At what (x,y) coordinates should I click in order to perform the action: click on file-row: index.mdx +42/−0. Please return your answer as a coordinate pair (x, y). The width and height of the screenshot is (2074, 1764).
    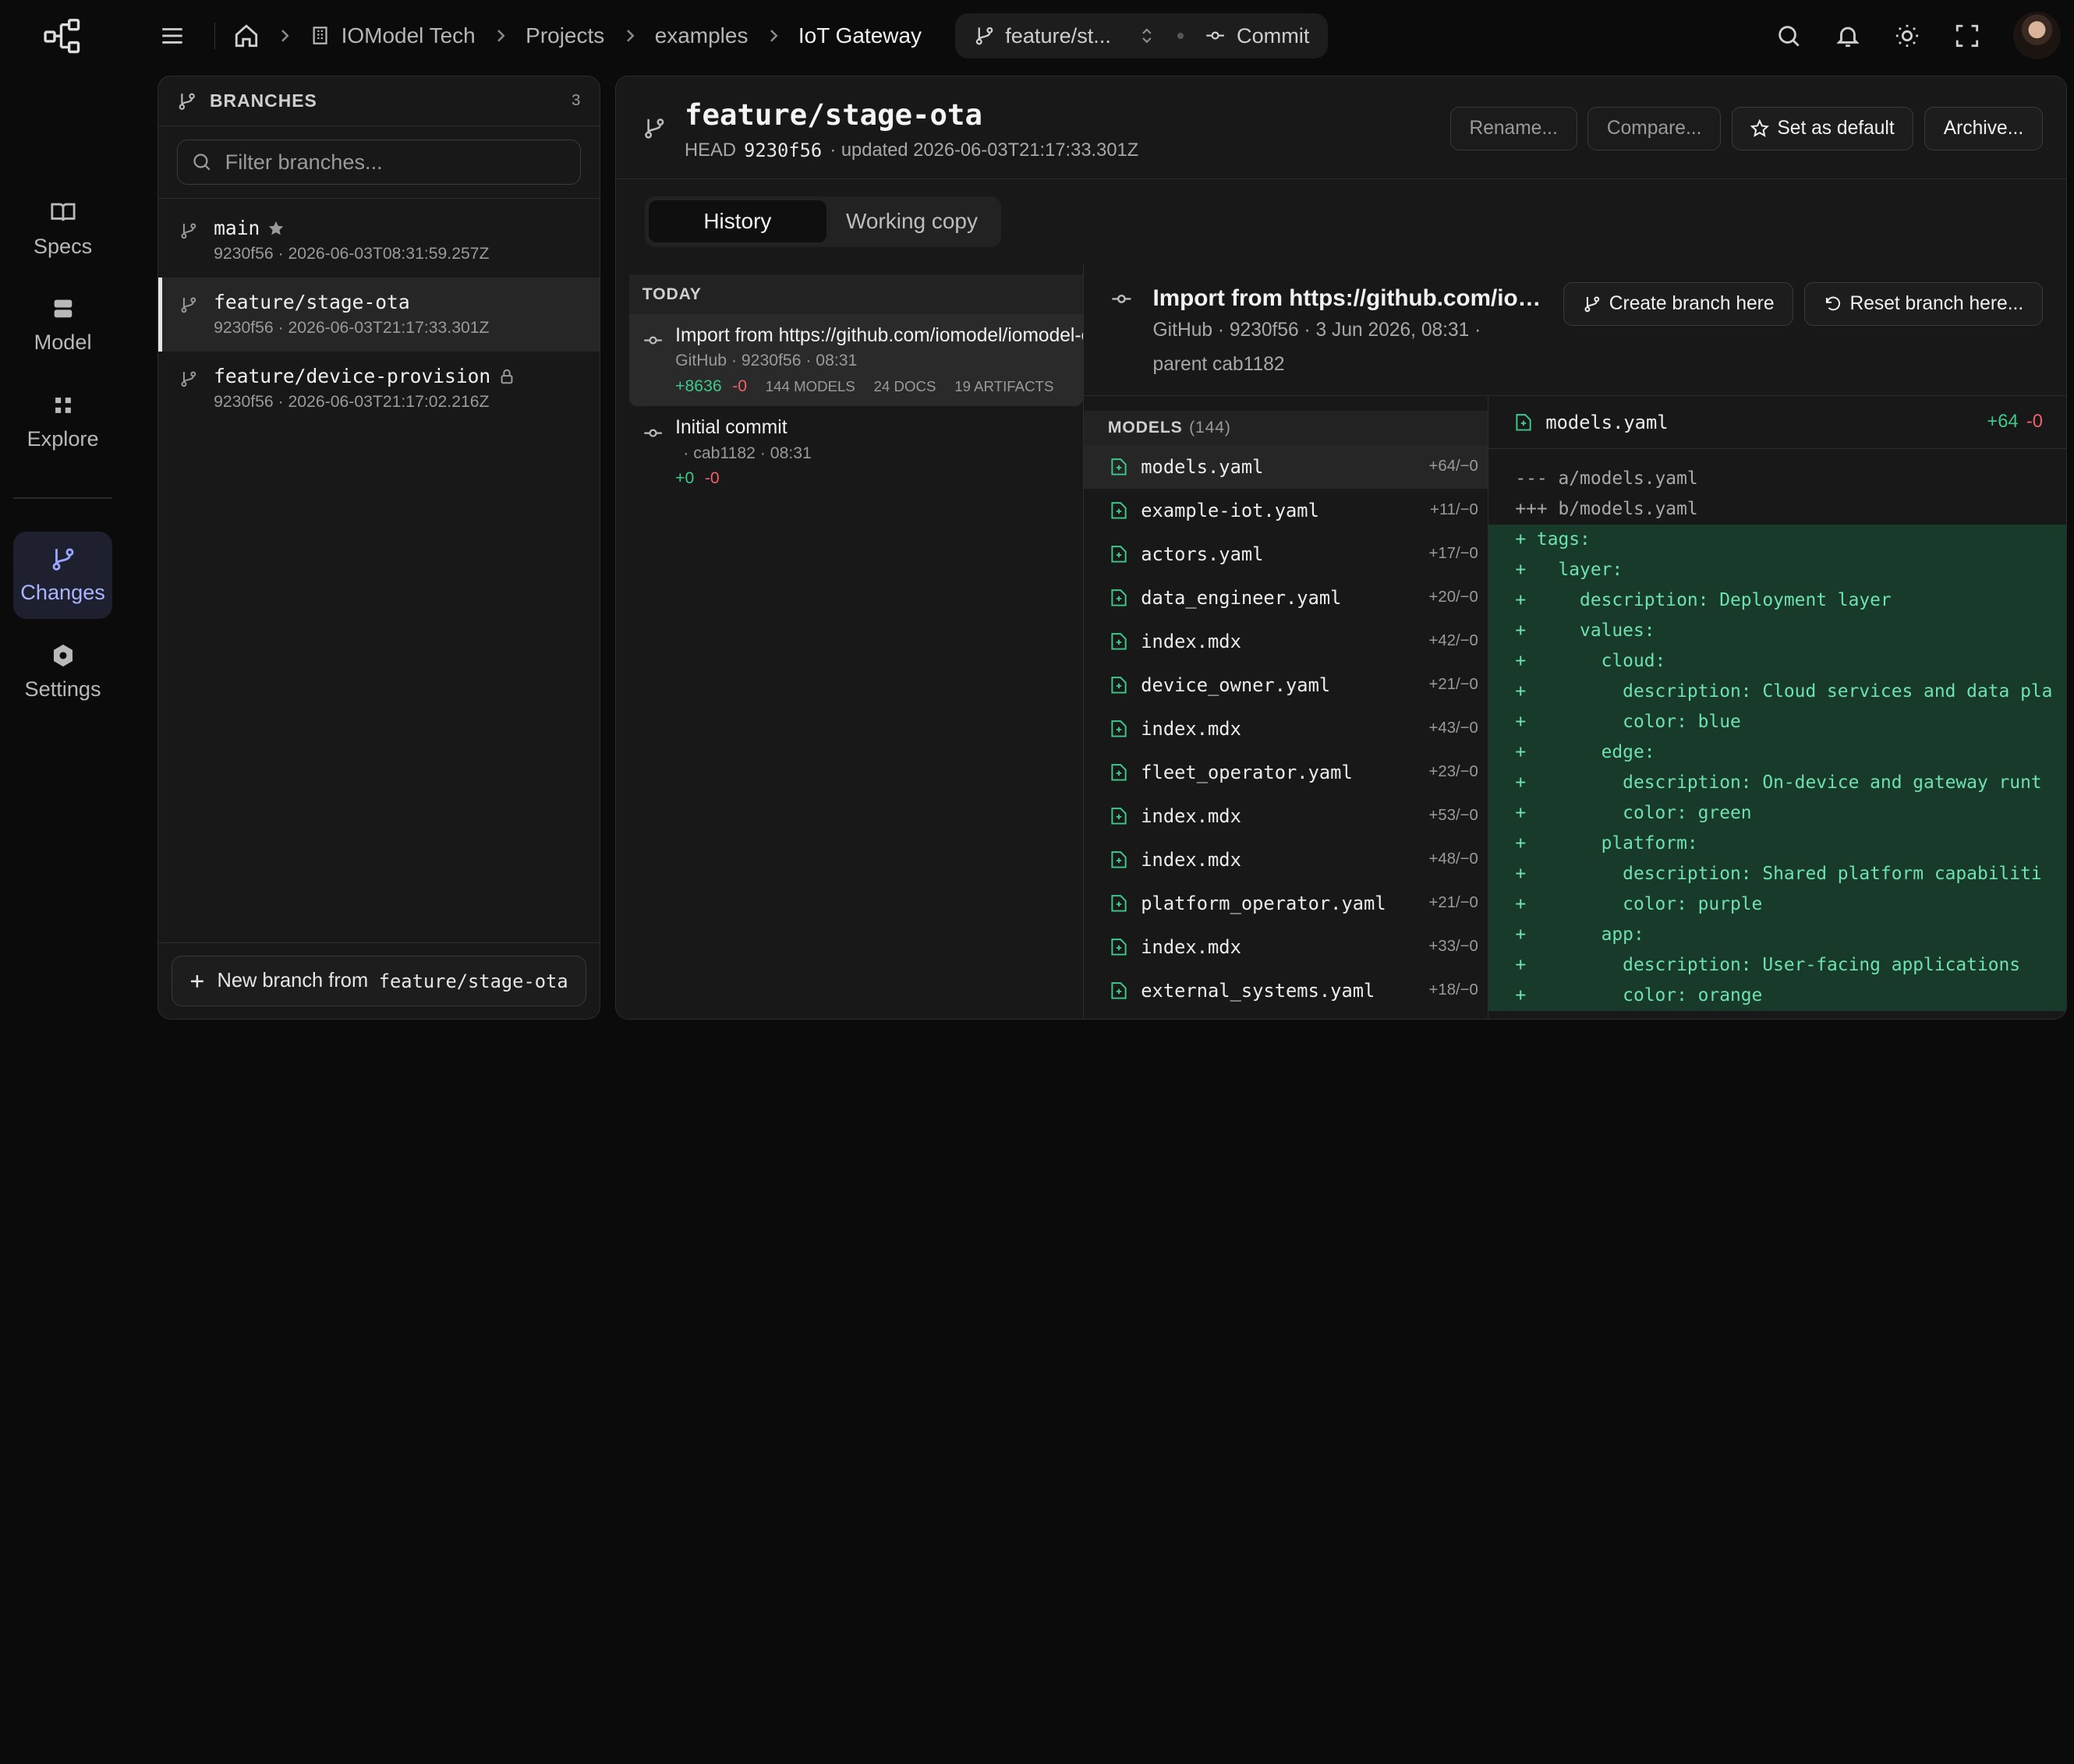
    Looking at the image, I should click on (1285, 642).